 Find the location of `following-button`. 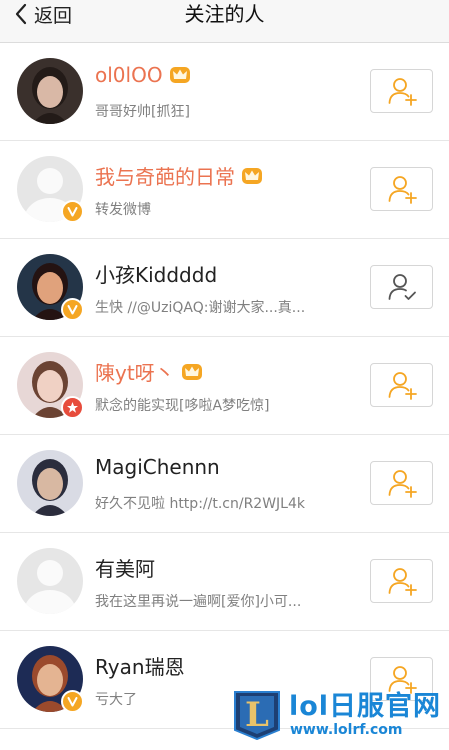

following-button is located at coordinates (401, 287).